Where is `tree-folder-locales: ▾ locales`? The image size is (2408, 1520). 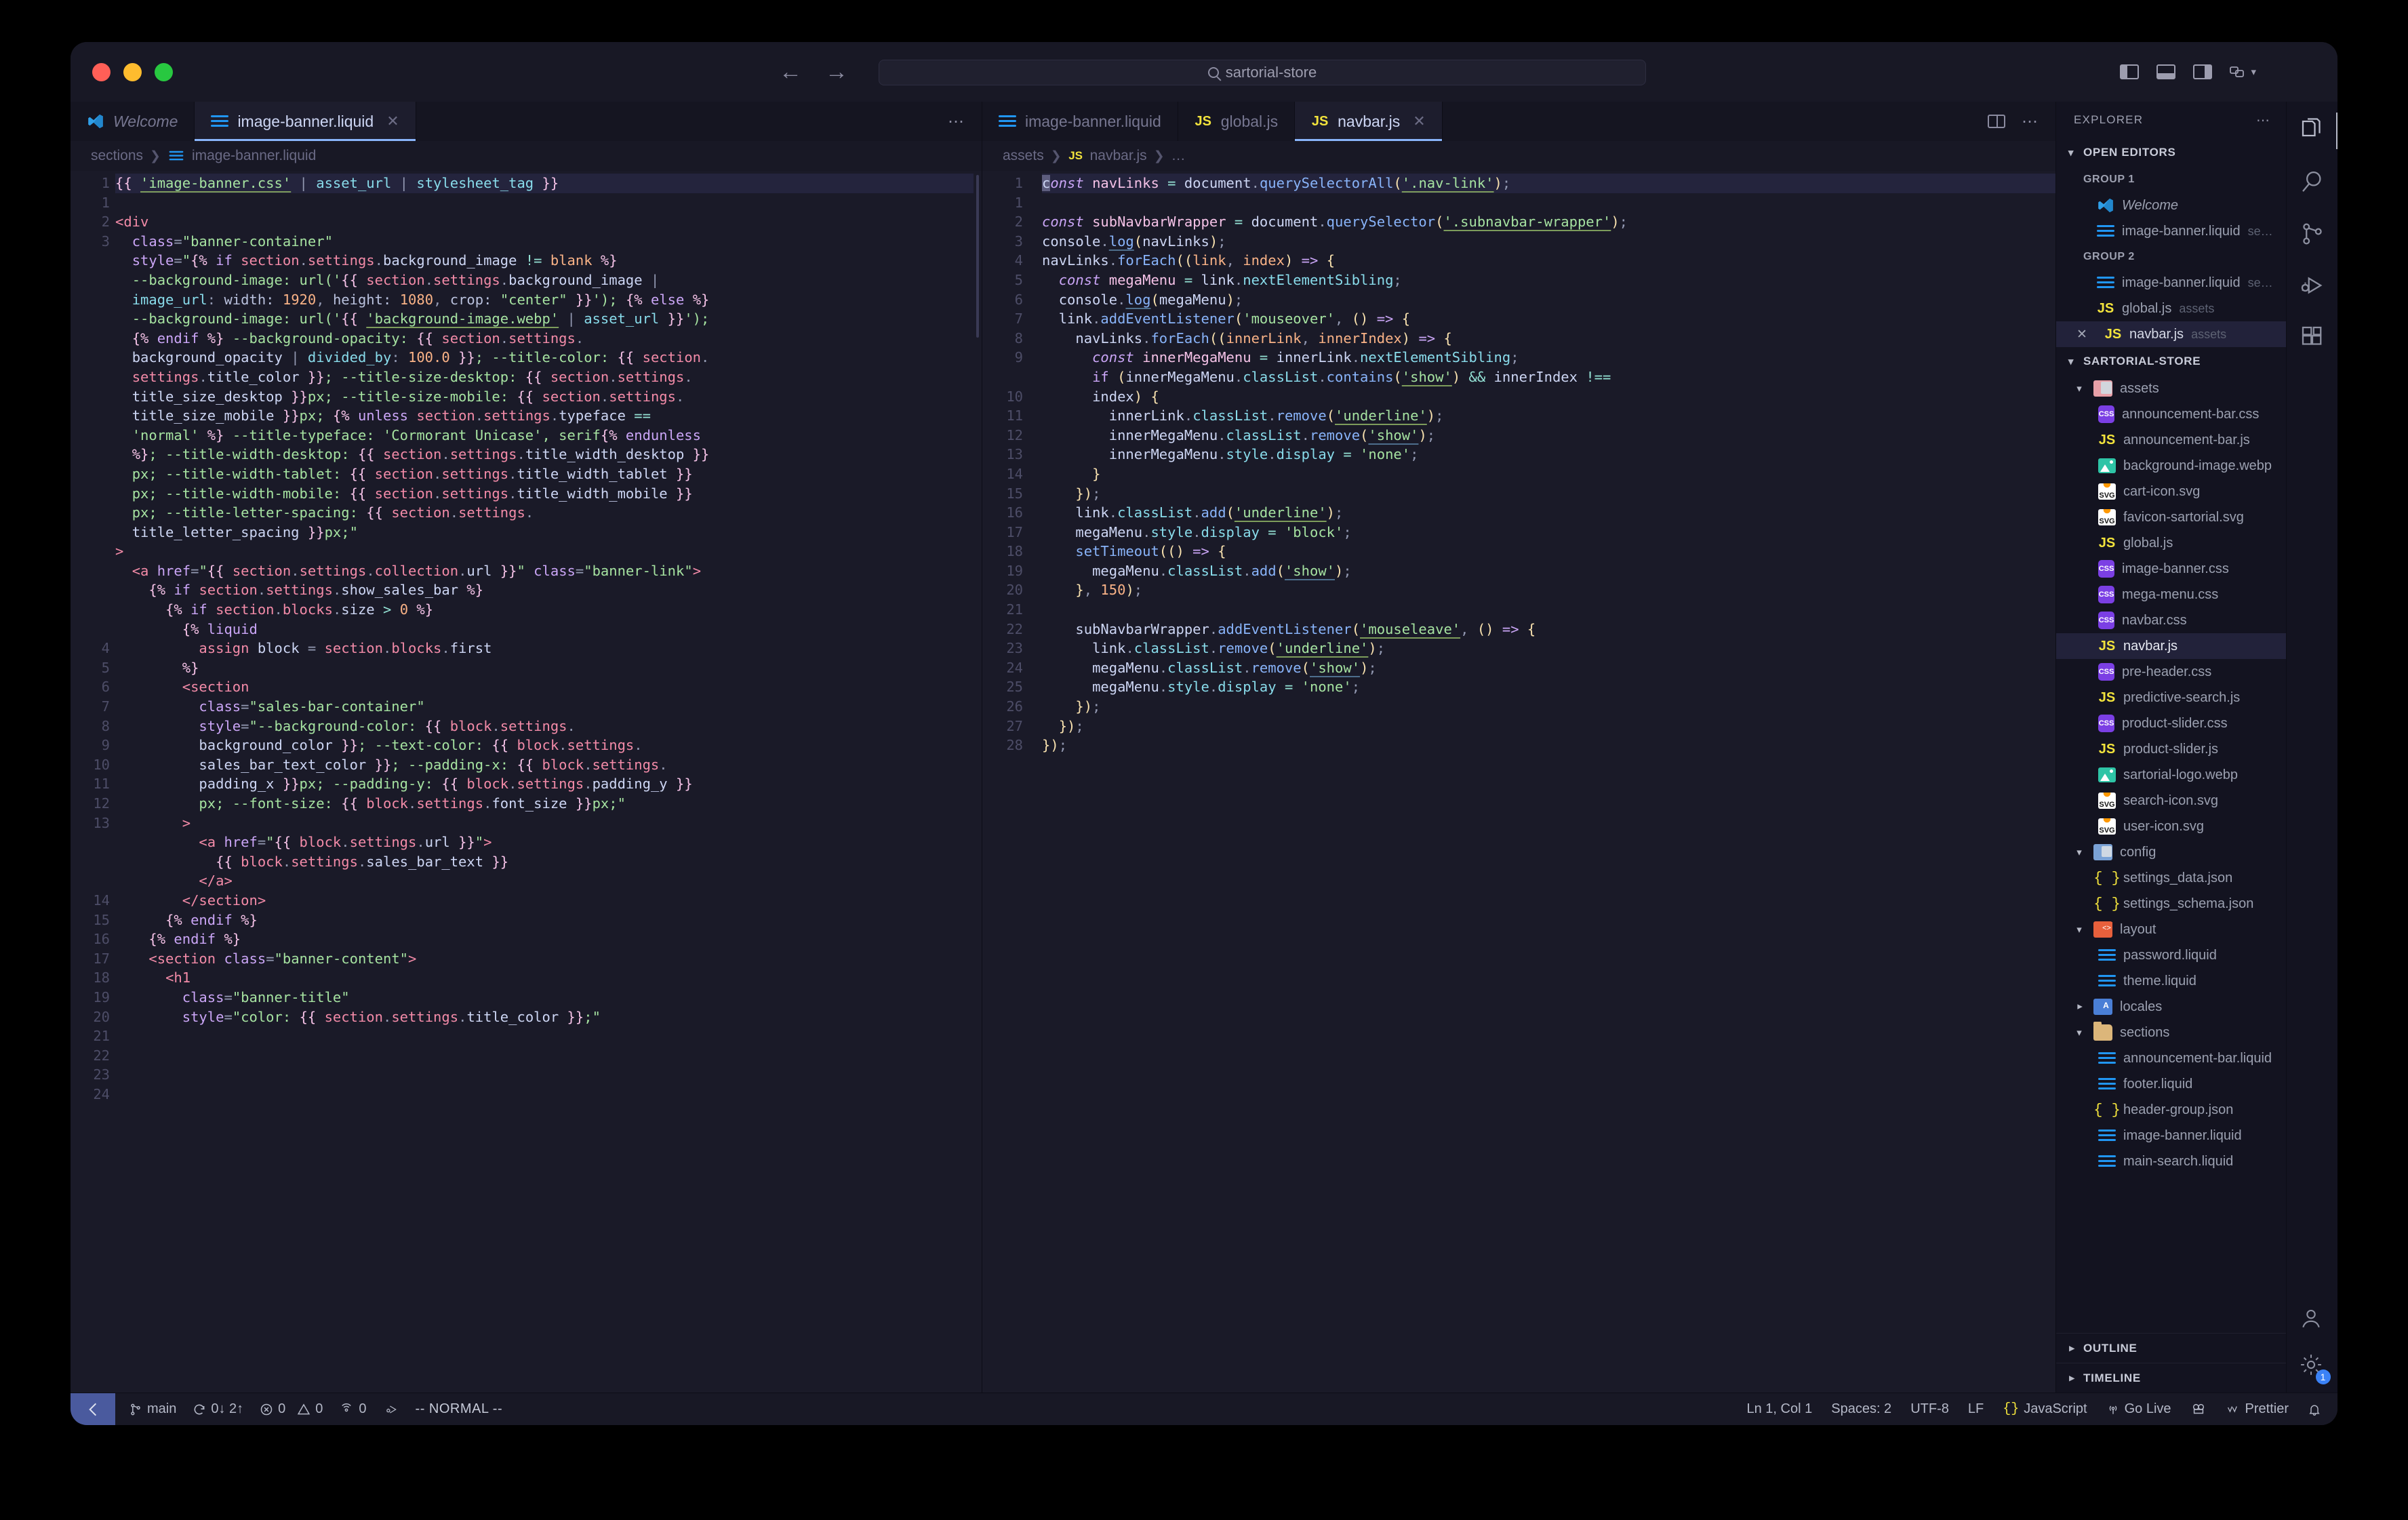 tree-folder-locales: ▾ locales is located at coordinates (2171, 1007).